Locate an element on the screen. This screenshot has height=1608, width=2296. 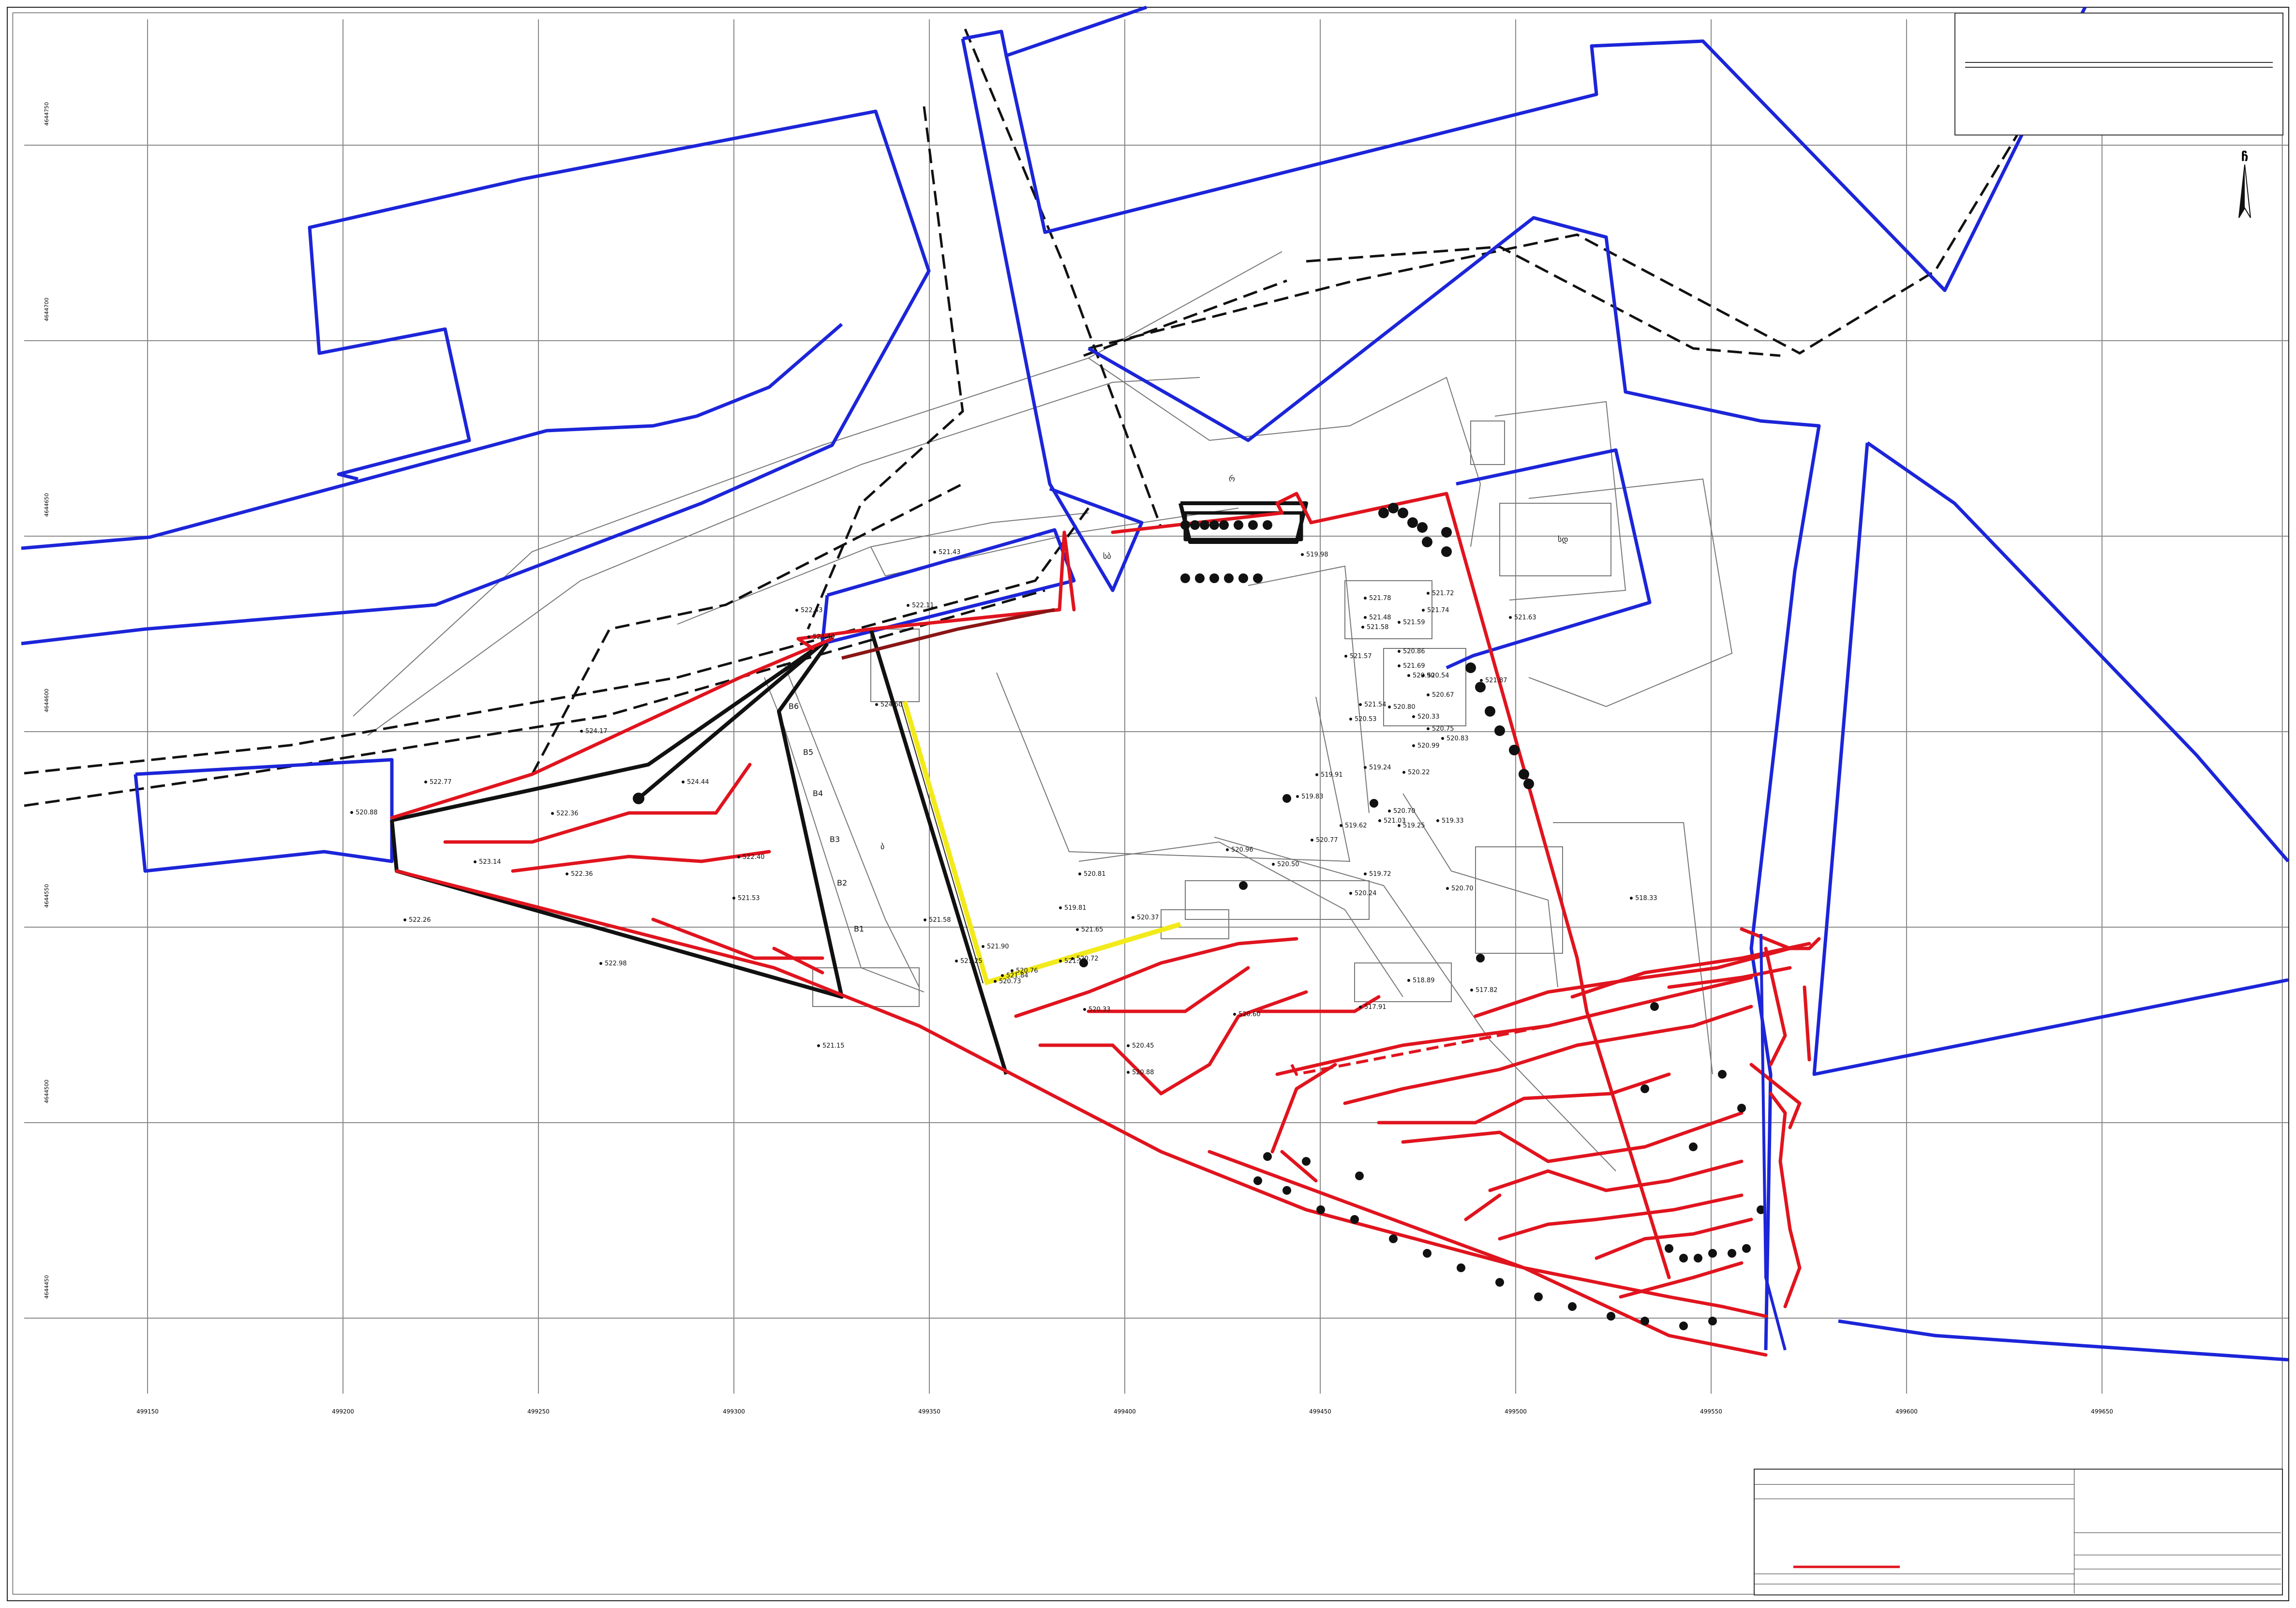
spot-height-label: 520.81 is located at coordinates (1095, 874).